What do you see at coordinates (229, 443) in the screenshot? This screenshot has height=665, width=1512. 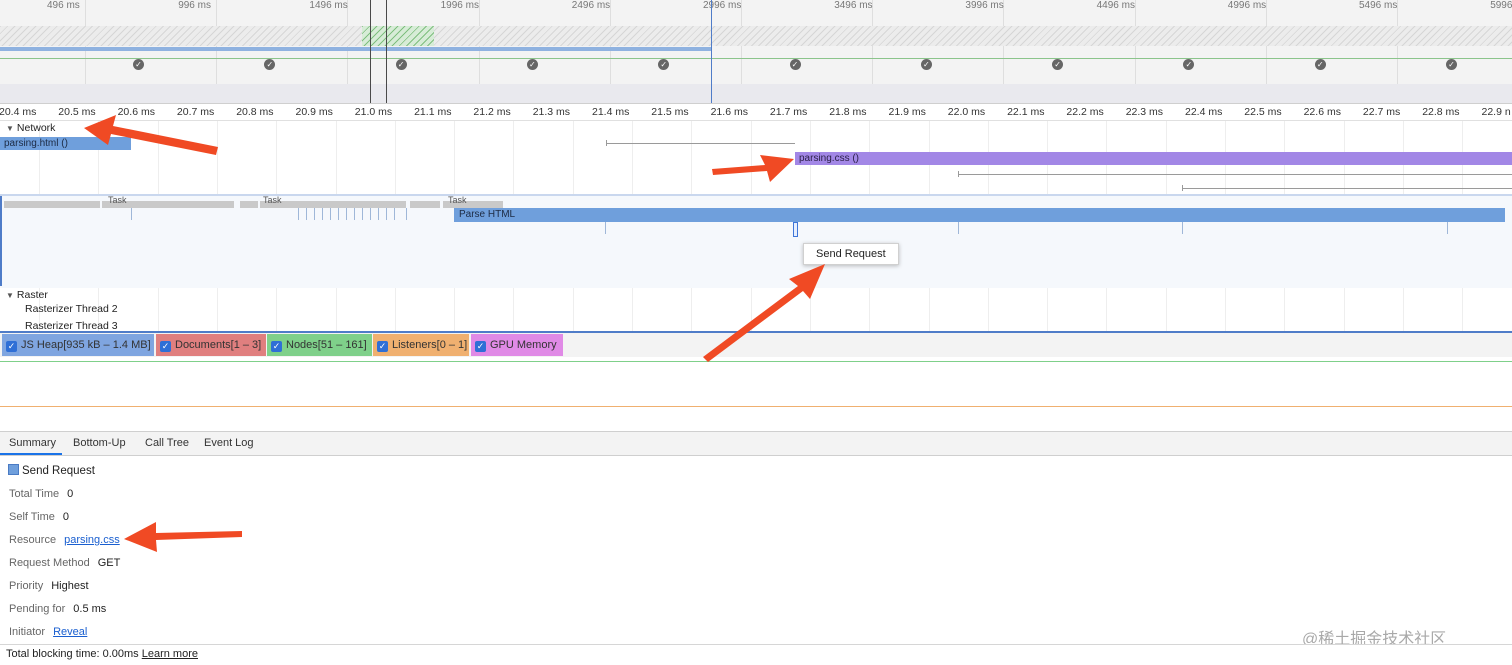 I see `tab-event-log: Event Log` at bounding box center [229, 443].